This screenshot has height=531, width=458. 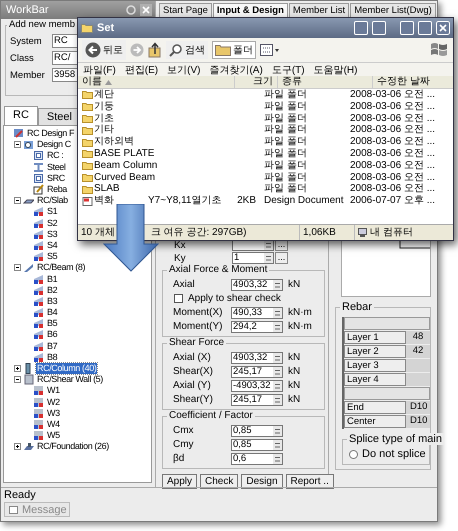 What do you see at coordinates (185, 201) in the screenshot?
I see `file-name: Y7~Y8,11열기초` at bounding box center [185, 201].